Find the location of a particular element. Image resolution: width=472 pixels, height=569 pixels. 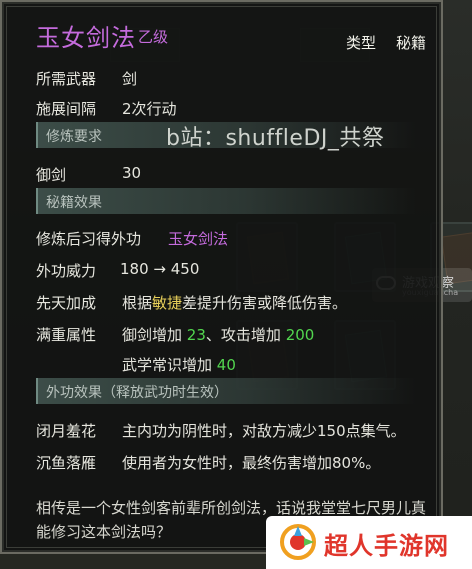

site-logo-icon is located at coordinates (298, 542).